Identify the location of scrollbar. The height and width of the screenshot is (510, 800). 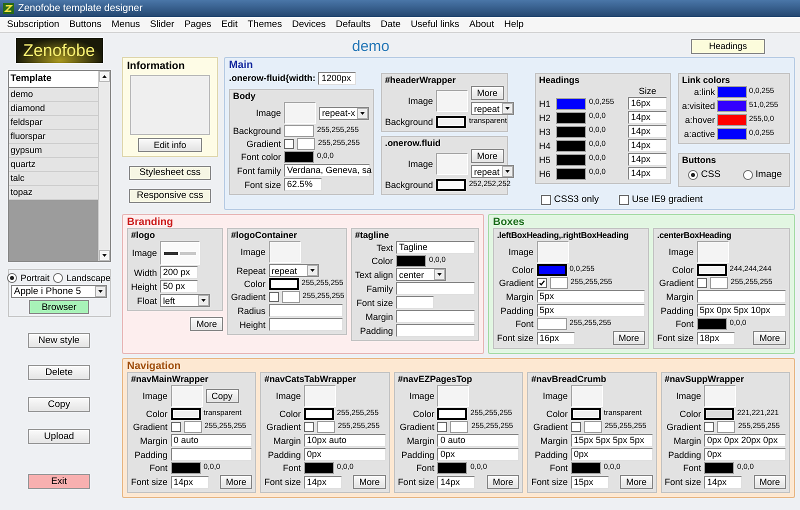
(104, 166).